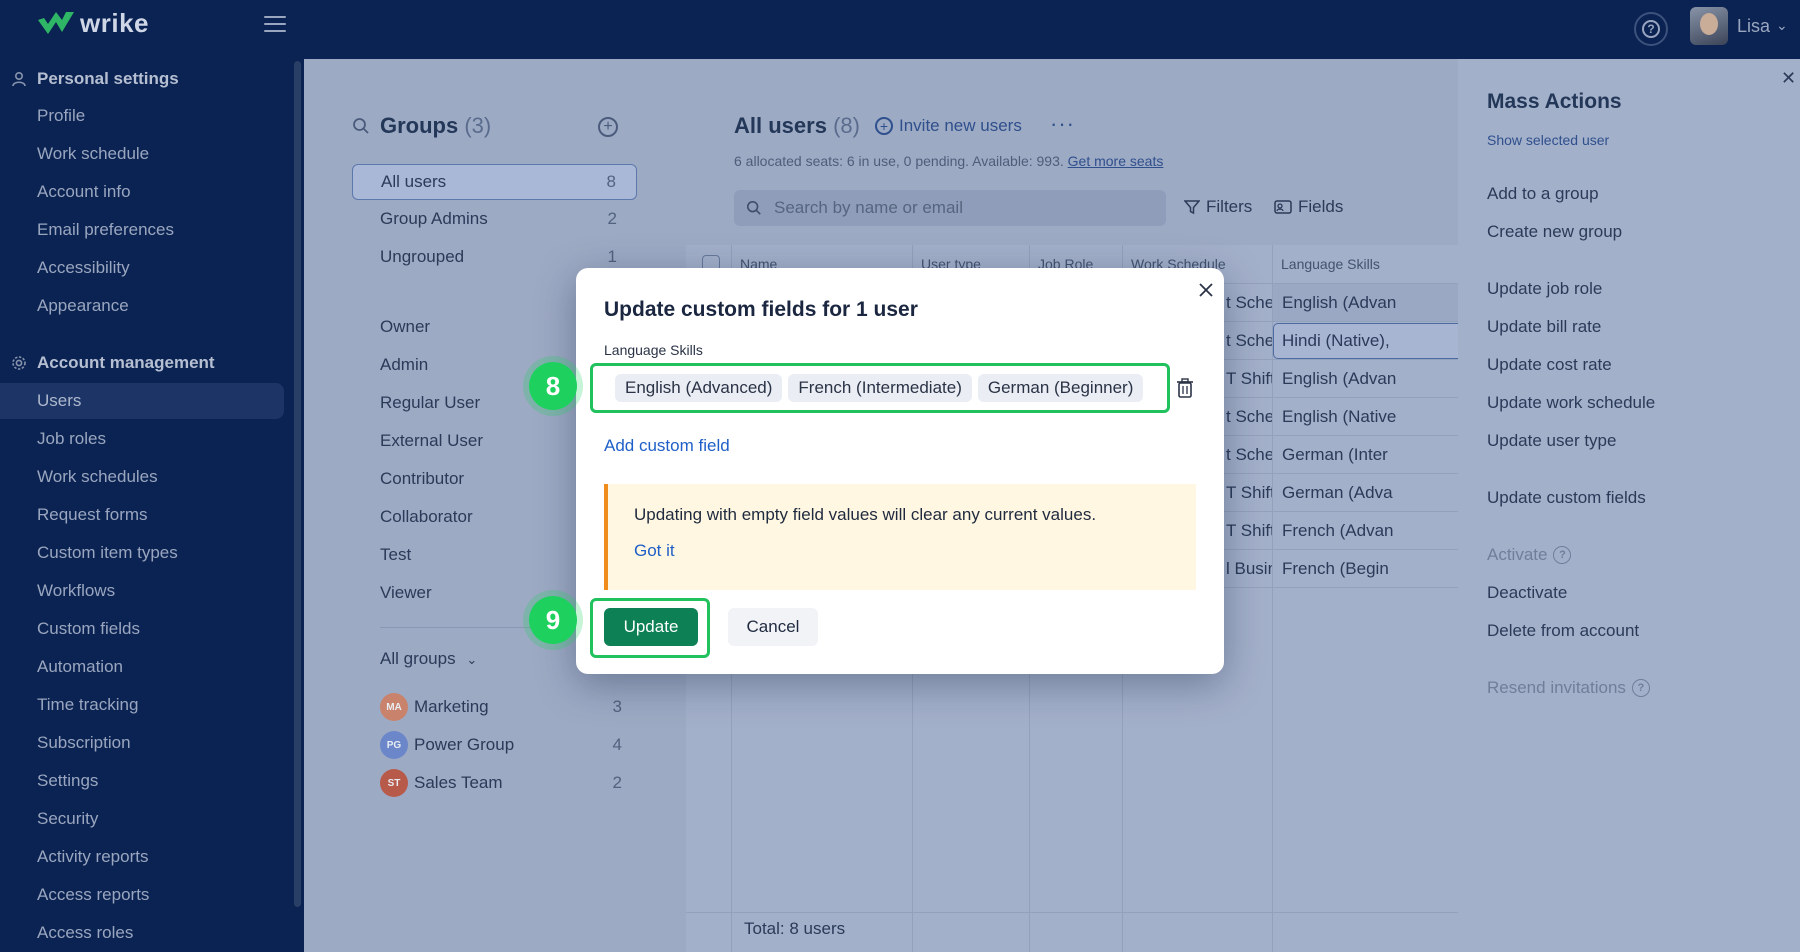 This screenshot has height=952, width=1800. Describe the element at coordinates (494, 219) in the screenshot. I see `group-item-group-admins: Group Admins 2` at that location.